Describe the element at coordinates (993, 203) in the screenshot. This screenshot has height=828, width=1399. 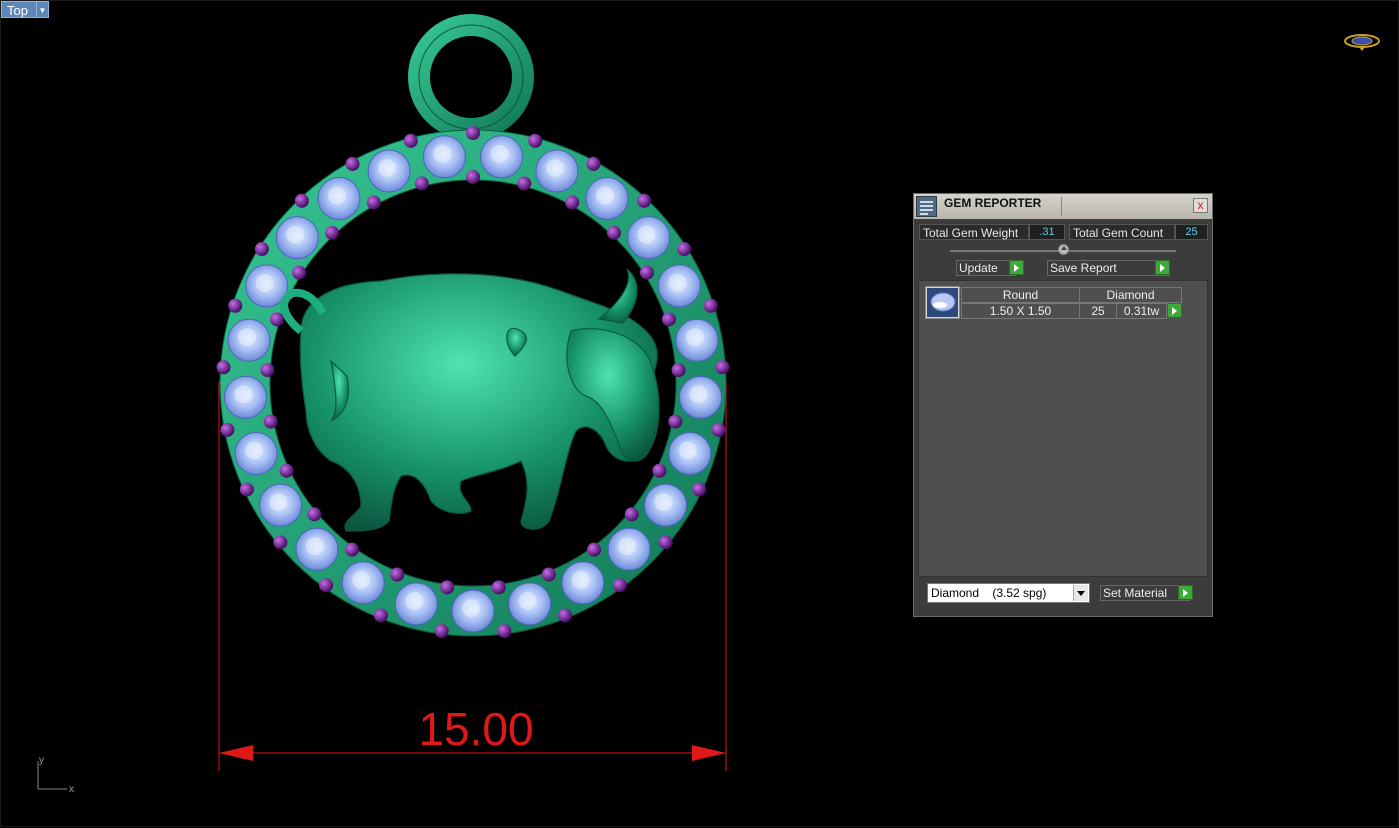
I see `panel-title: GEM REPORTER` at that location.